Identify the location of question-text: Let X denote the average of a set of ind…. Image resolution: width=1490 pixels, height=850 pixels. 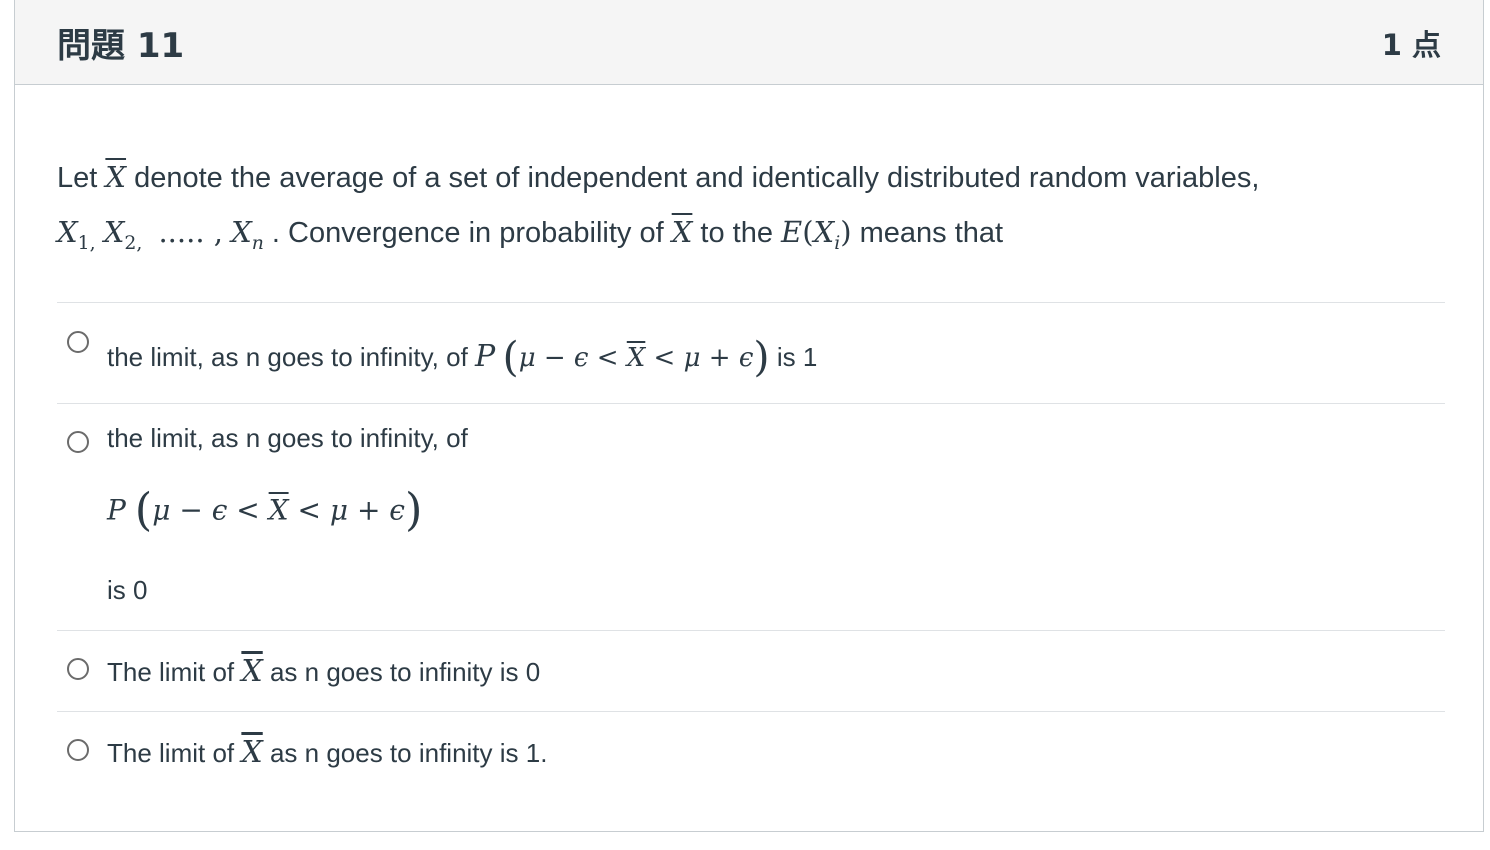
(752, 210).